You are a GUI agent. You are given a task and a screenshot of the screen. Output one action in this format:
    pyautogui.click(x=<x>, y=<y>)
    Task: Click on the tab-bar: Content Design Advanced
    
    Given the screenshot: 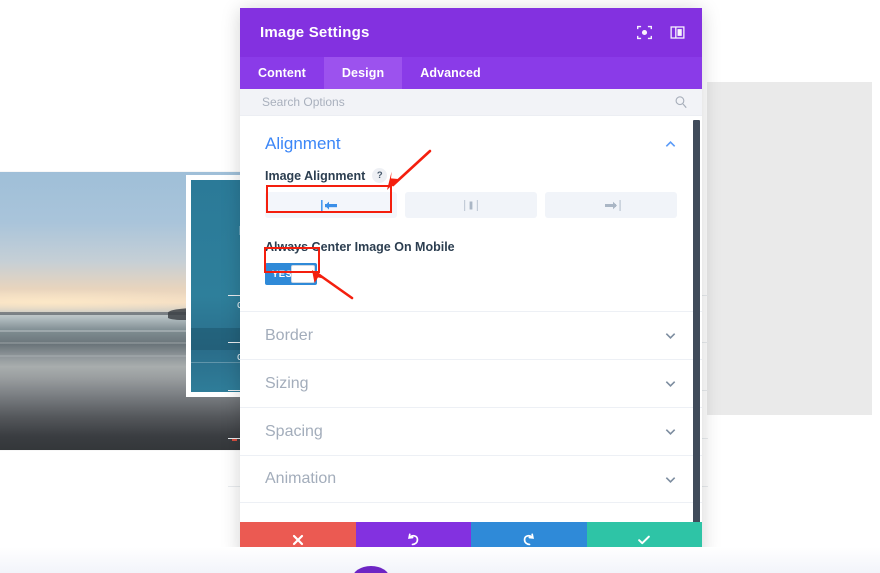 What is the action you would take?
    pyautogui.click(x=471, y=73)
    